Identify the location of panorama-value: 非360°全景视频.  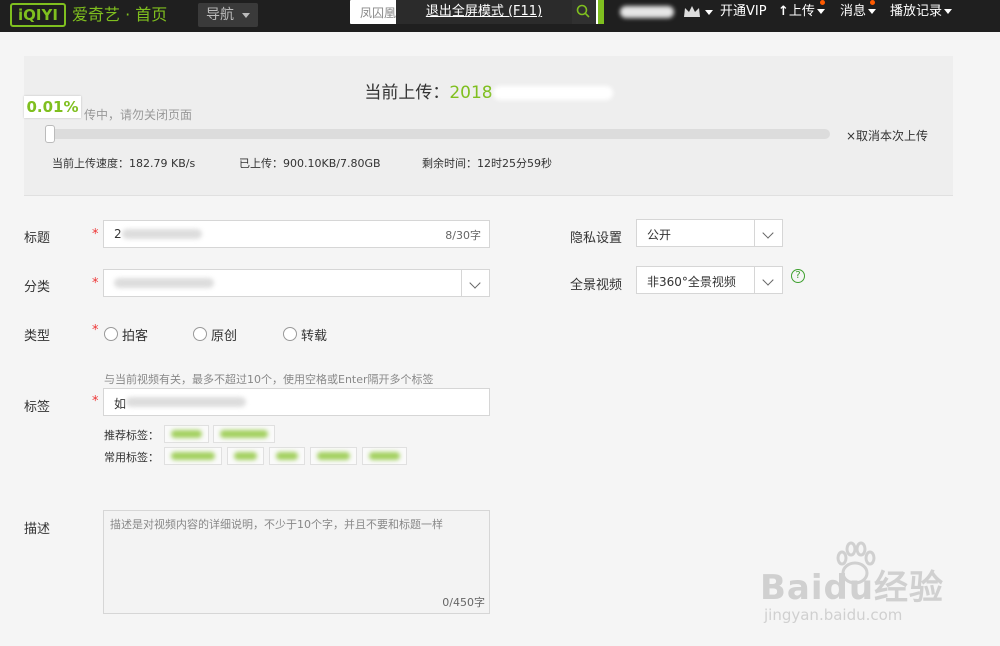
(691, 282).